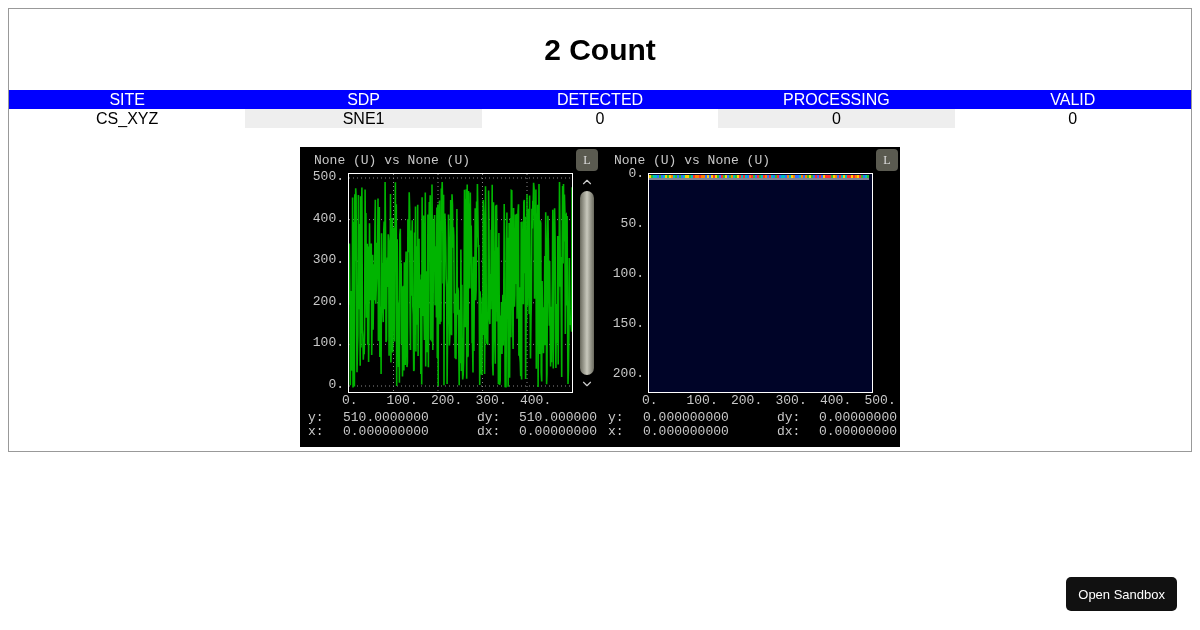  I want to click on open-sandbox-button: Open Sandbox, so click(1121, 594).